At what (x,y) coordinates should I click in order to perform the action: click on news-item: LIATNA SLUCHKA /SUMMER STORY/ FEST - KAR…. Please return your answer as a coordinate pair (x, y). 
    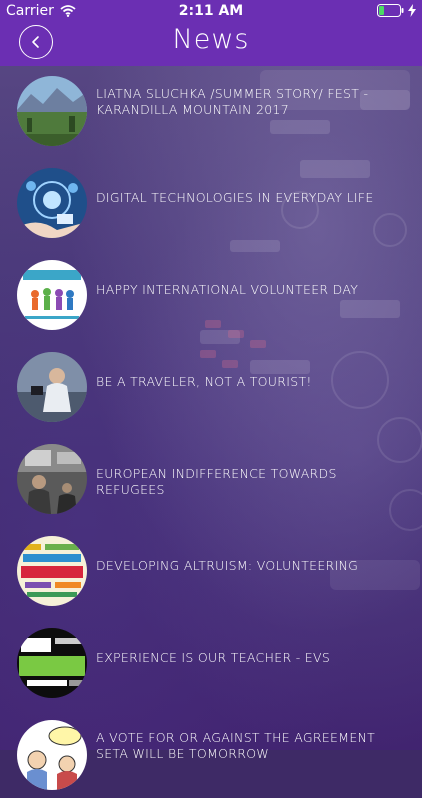
    Looking at the image, I should click on (211, 110).